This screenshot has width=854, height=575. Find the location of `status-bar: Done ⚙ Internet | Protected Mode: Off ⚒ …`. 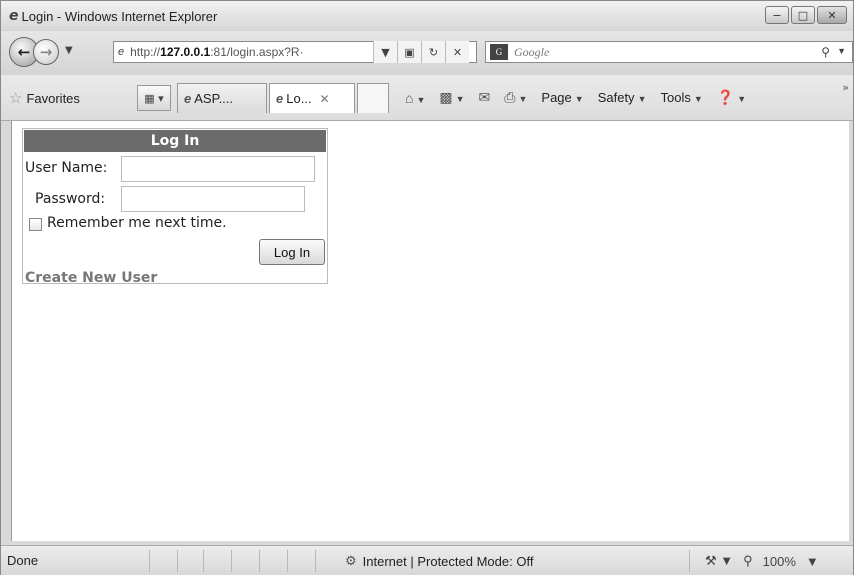

status-bar: Done ⚙ Internet | Protected Mode: Off ⚒ … is located at coordinates (427, 560).